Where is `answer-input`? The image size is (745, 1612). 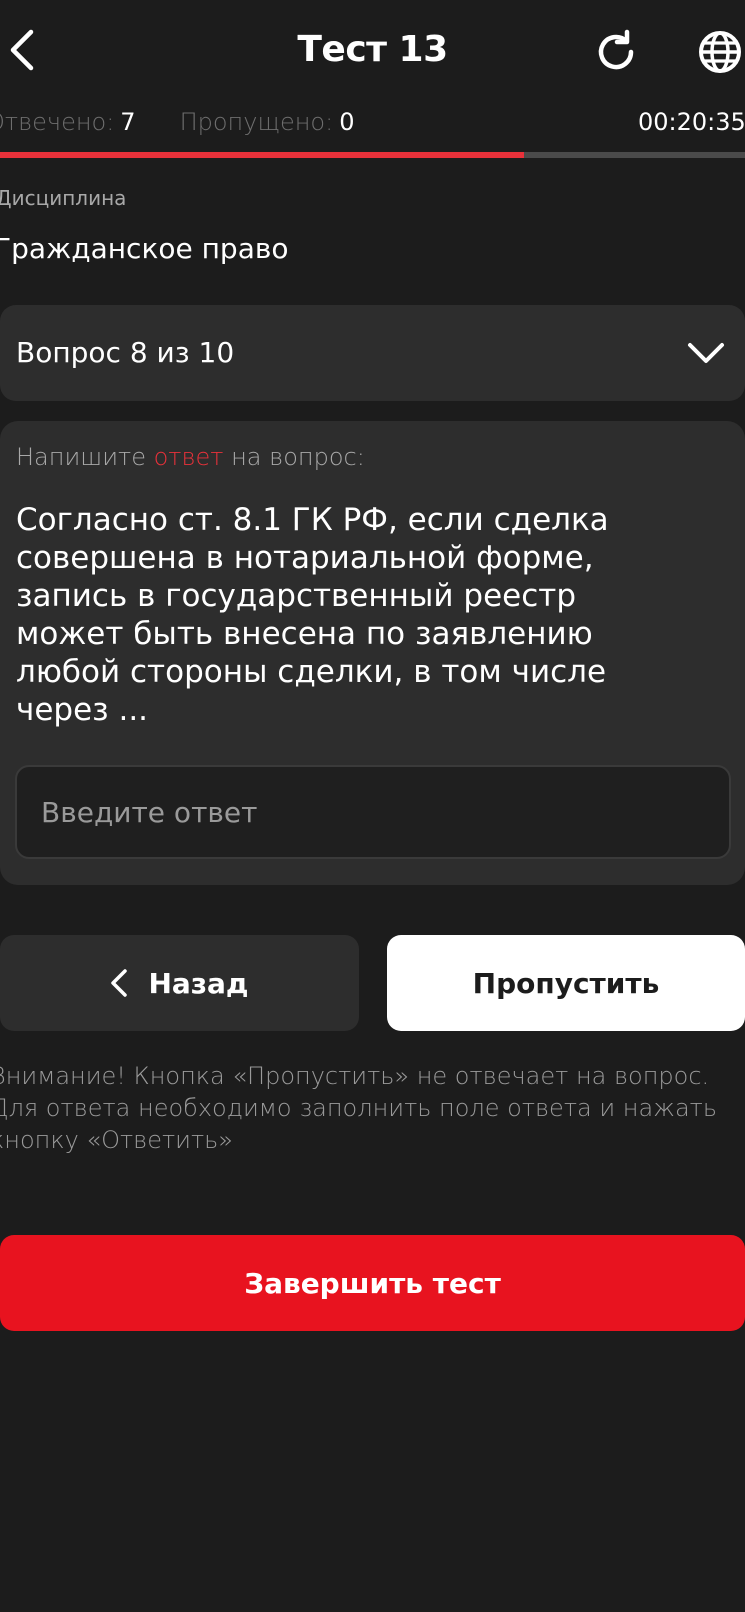
answer-input is located at coordinates (373, 812).